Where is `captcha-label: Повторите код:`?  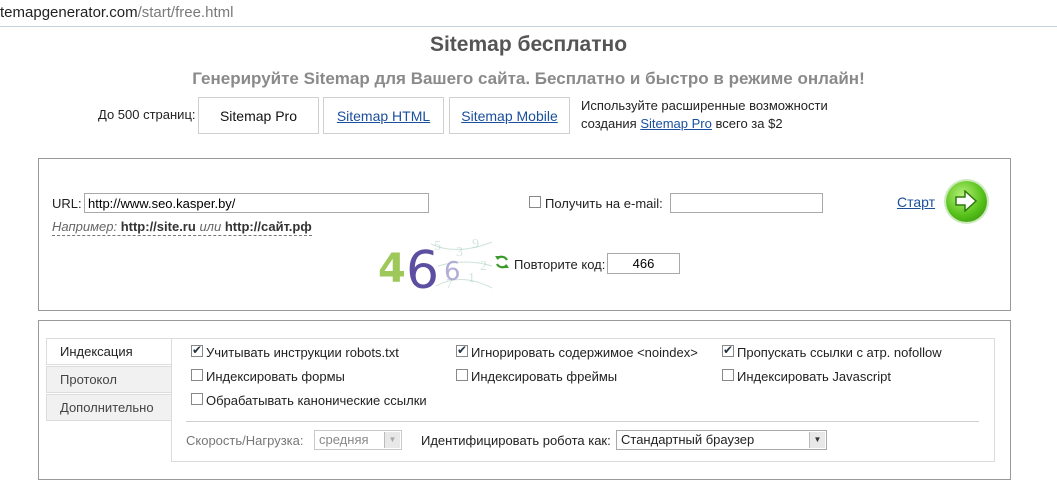
captcha-label: Повторите код: is located at coordinates (560, 264).